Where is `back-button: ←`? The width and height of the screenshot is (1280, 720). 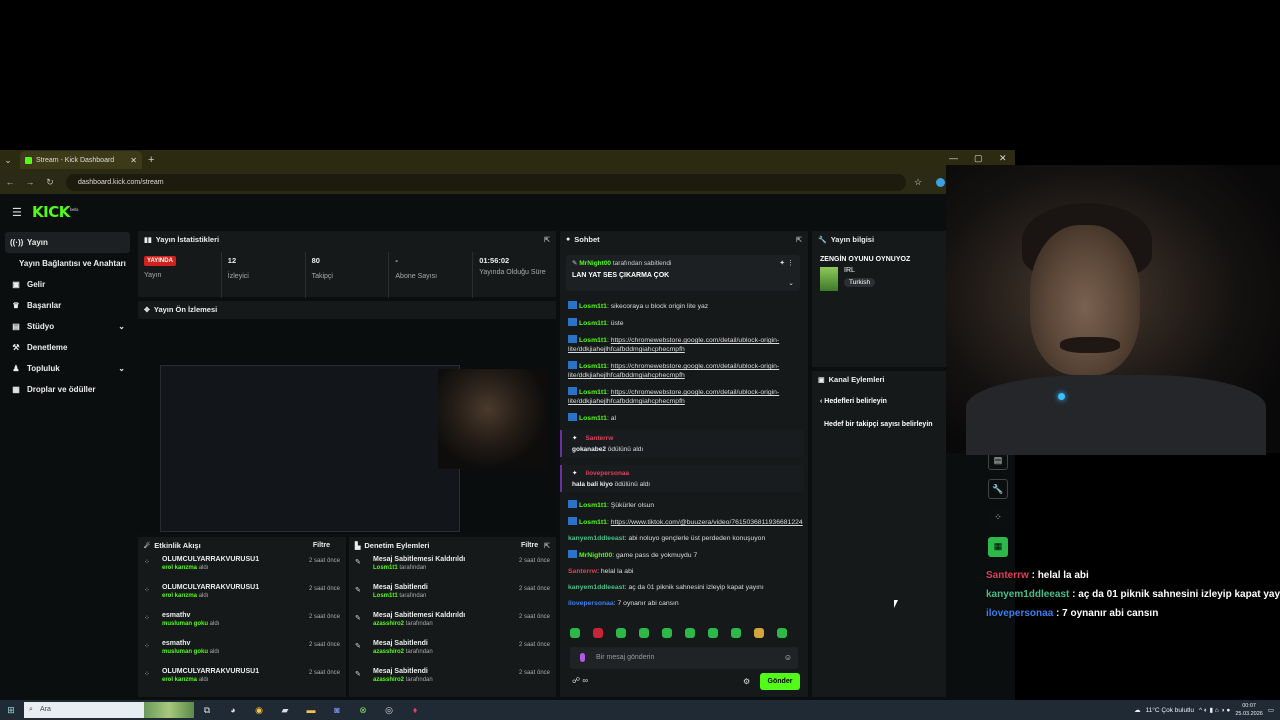 back-button: ← is located at coordinates (10, 182).